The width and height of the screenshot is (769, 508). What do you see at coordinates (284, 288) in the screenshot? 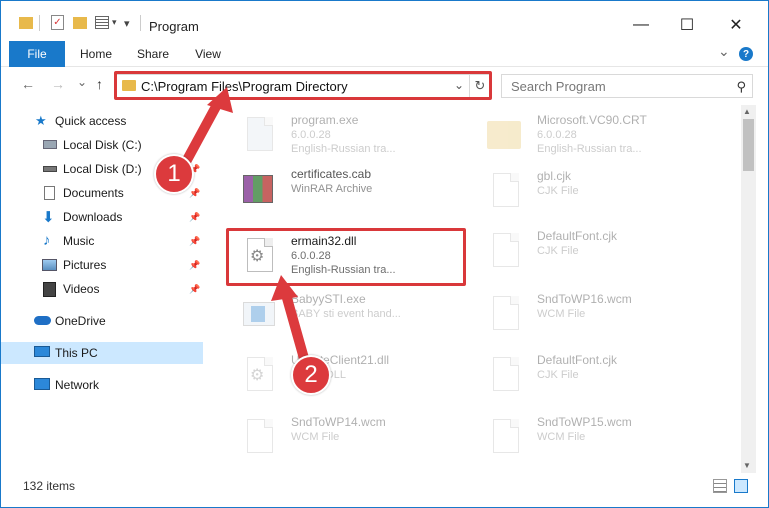
I see `arrow-2-head` at bounding box center [284, 288].